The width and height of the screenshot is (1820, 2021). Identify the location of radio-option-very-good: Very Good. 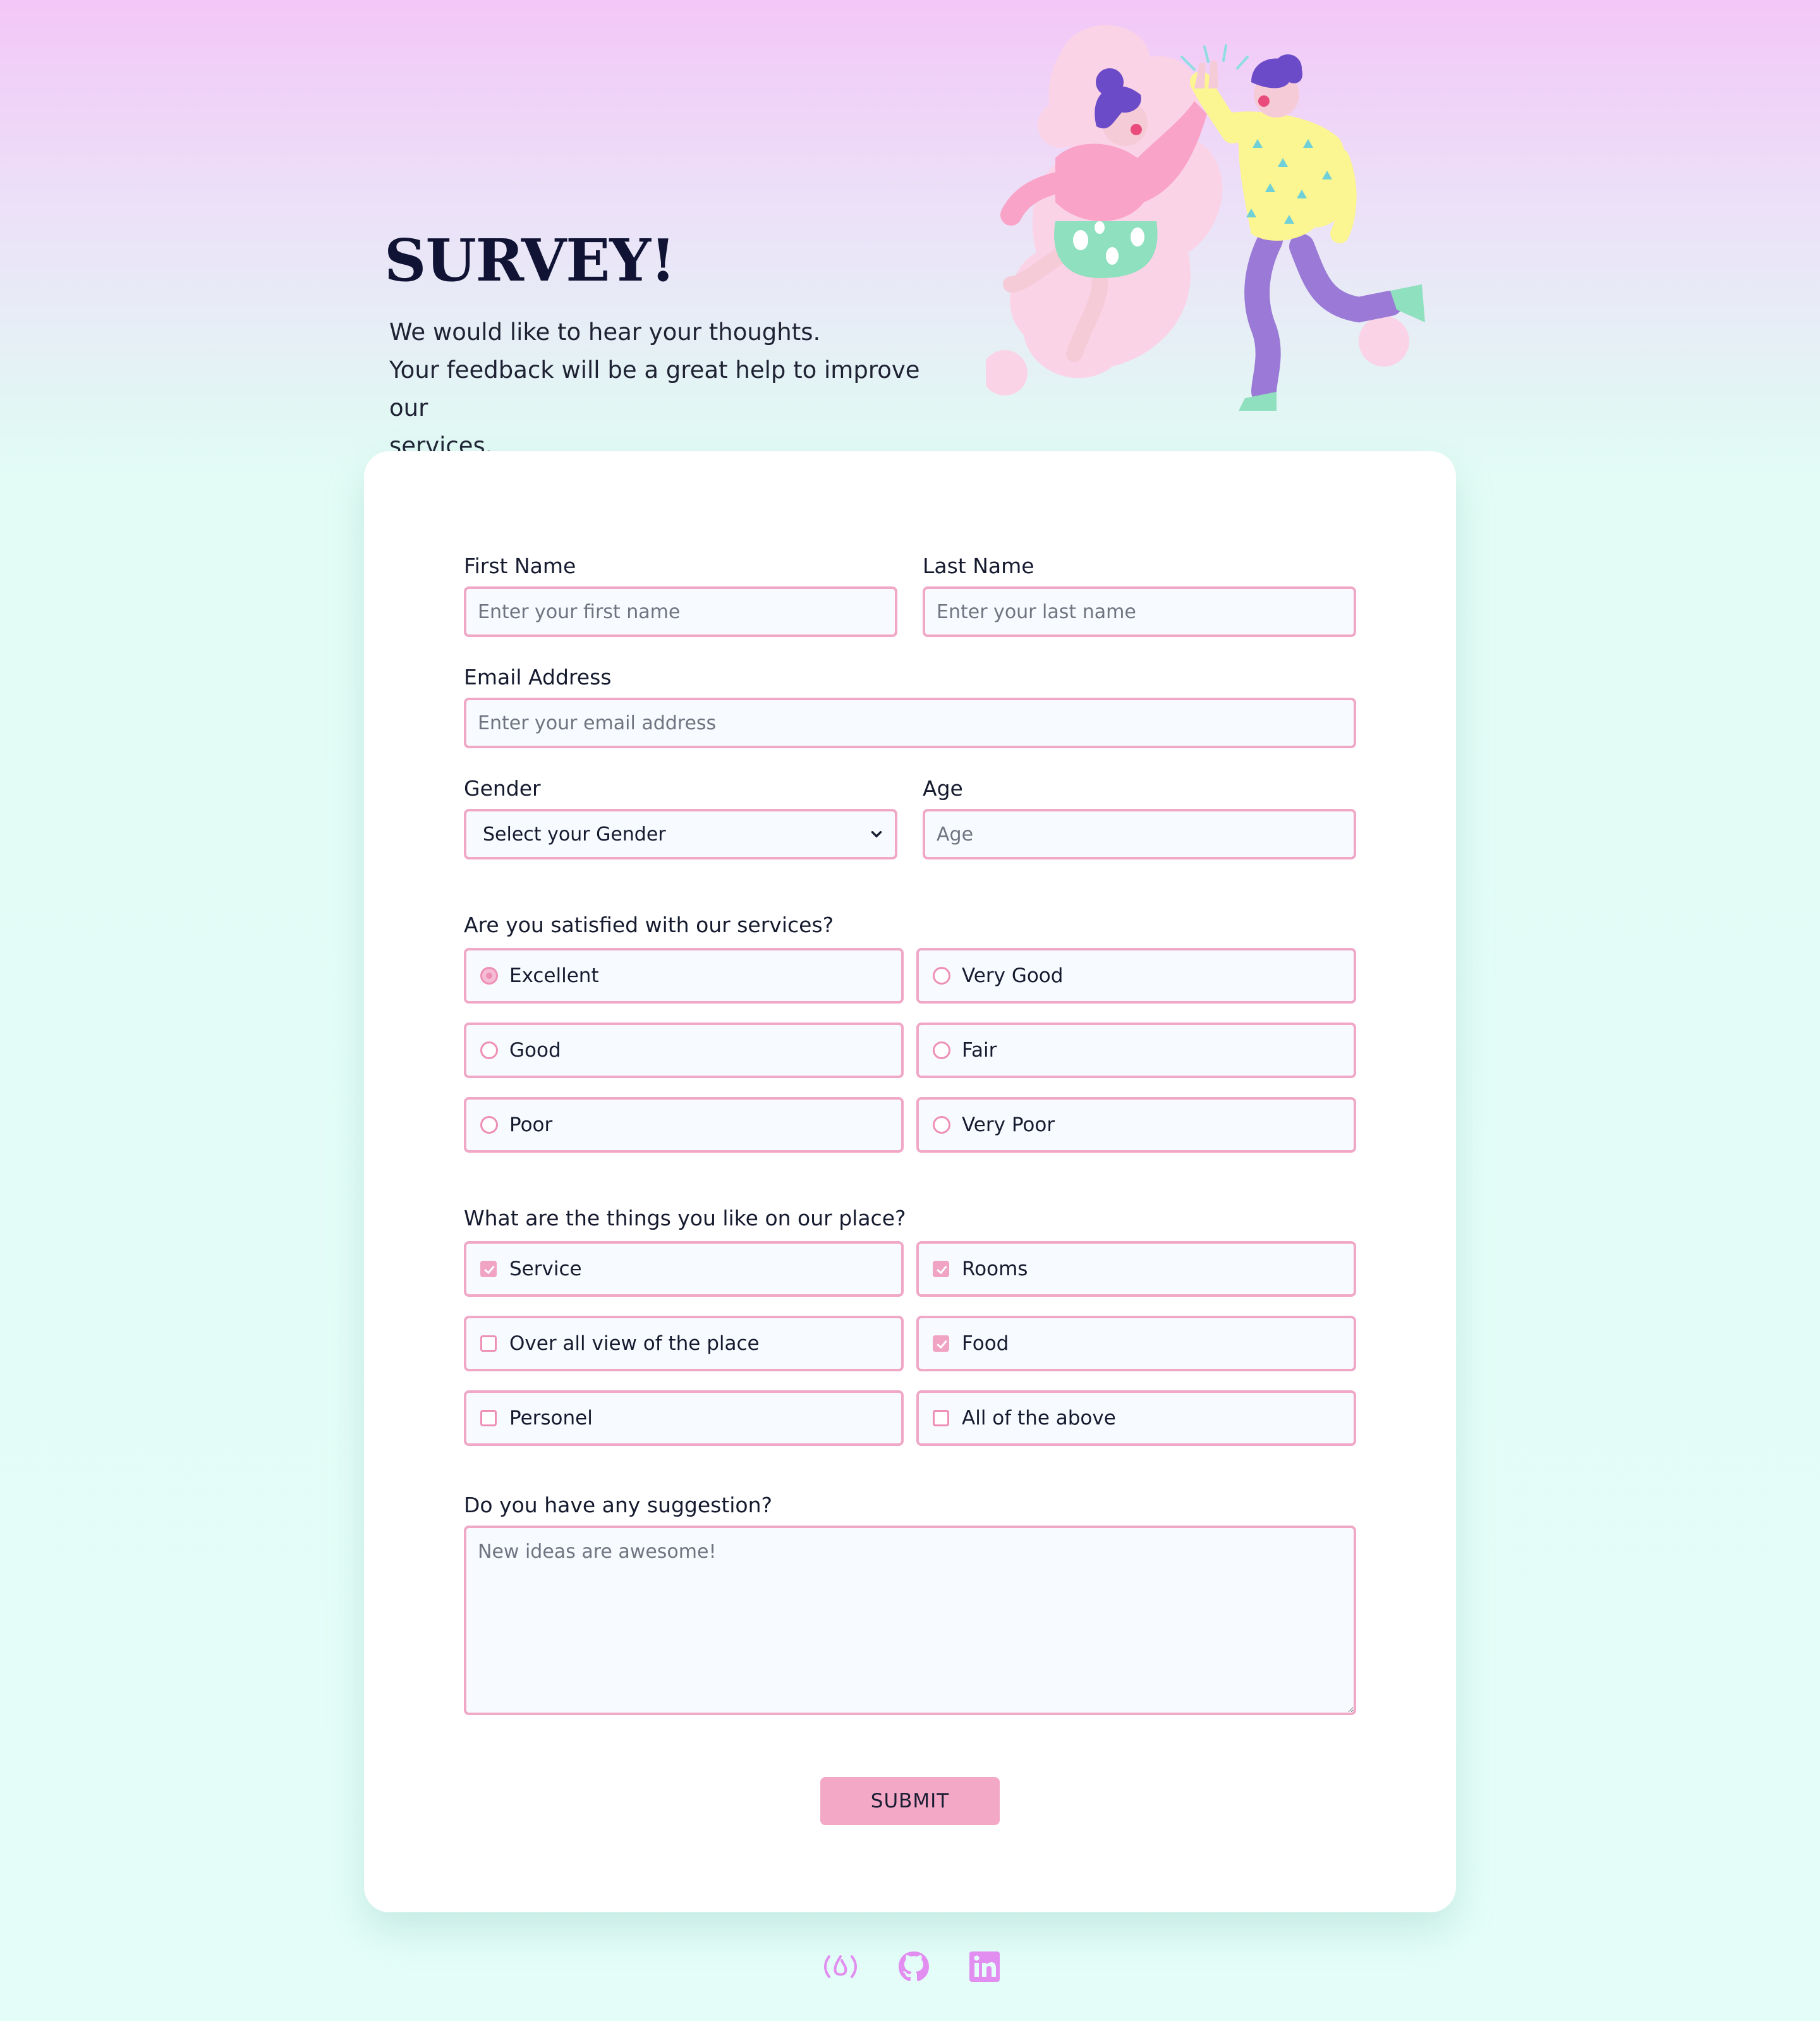
(1136, 976).